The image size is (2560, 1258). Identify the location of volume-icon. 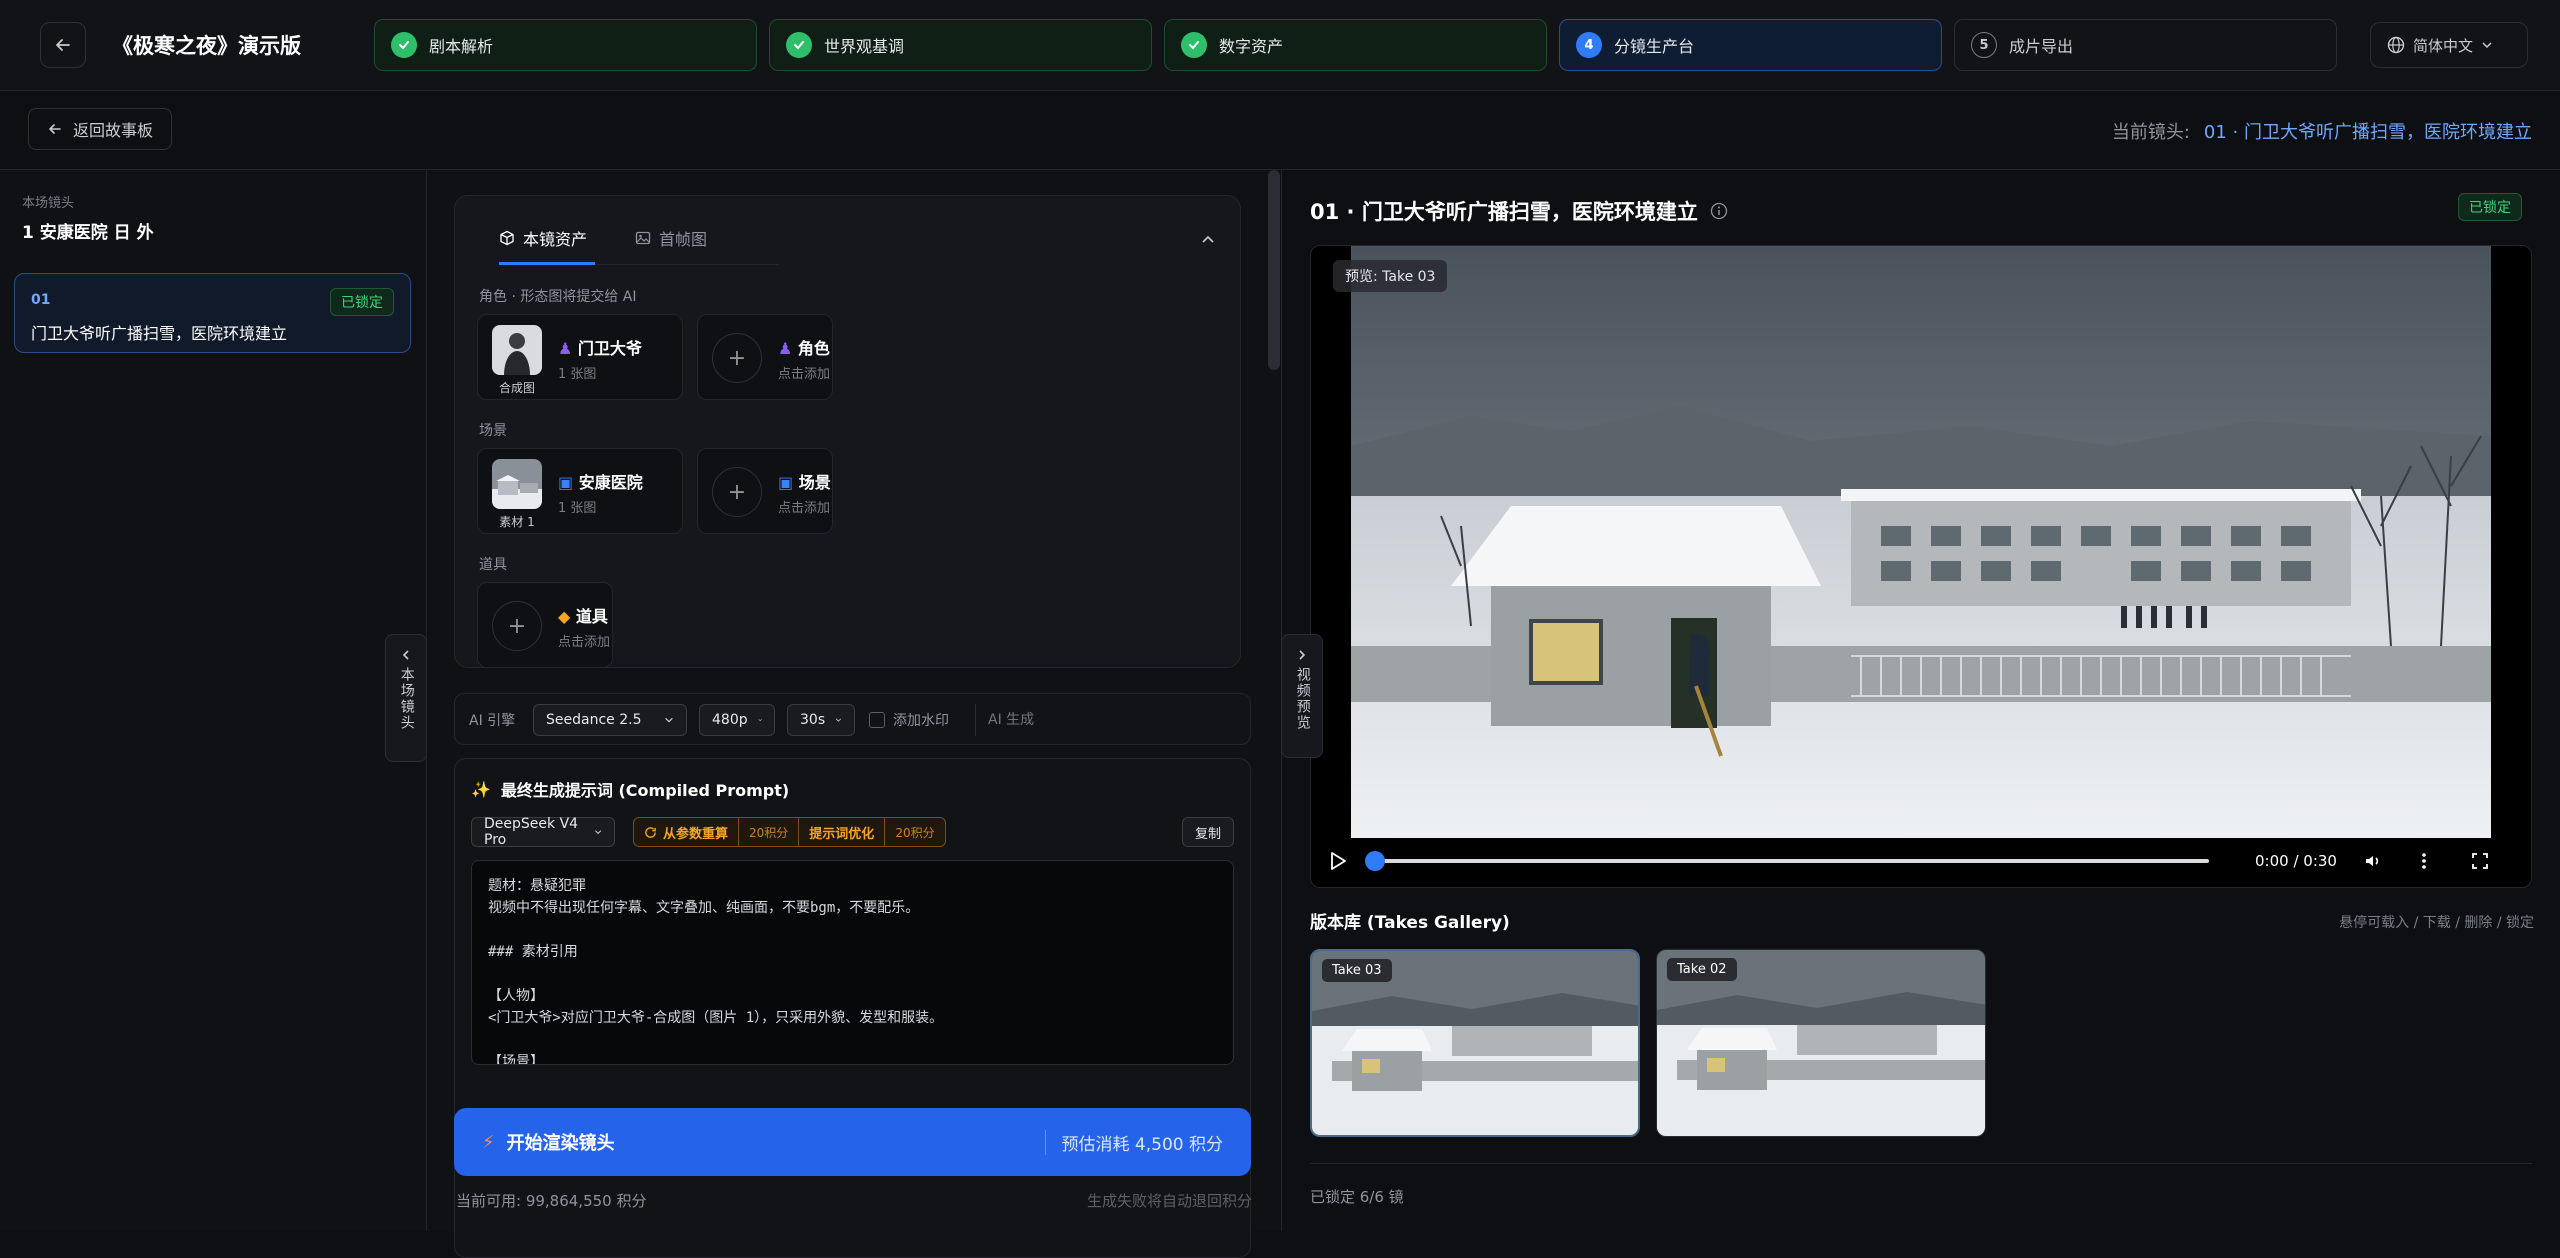
(2373, 861).